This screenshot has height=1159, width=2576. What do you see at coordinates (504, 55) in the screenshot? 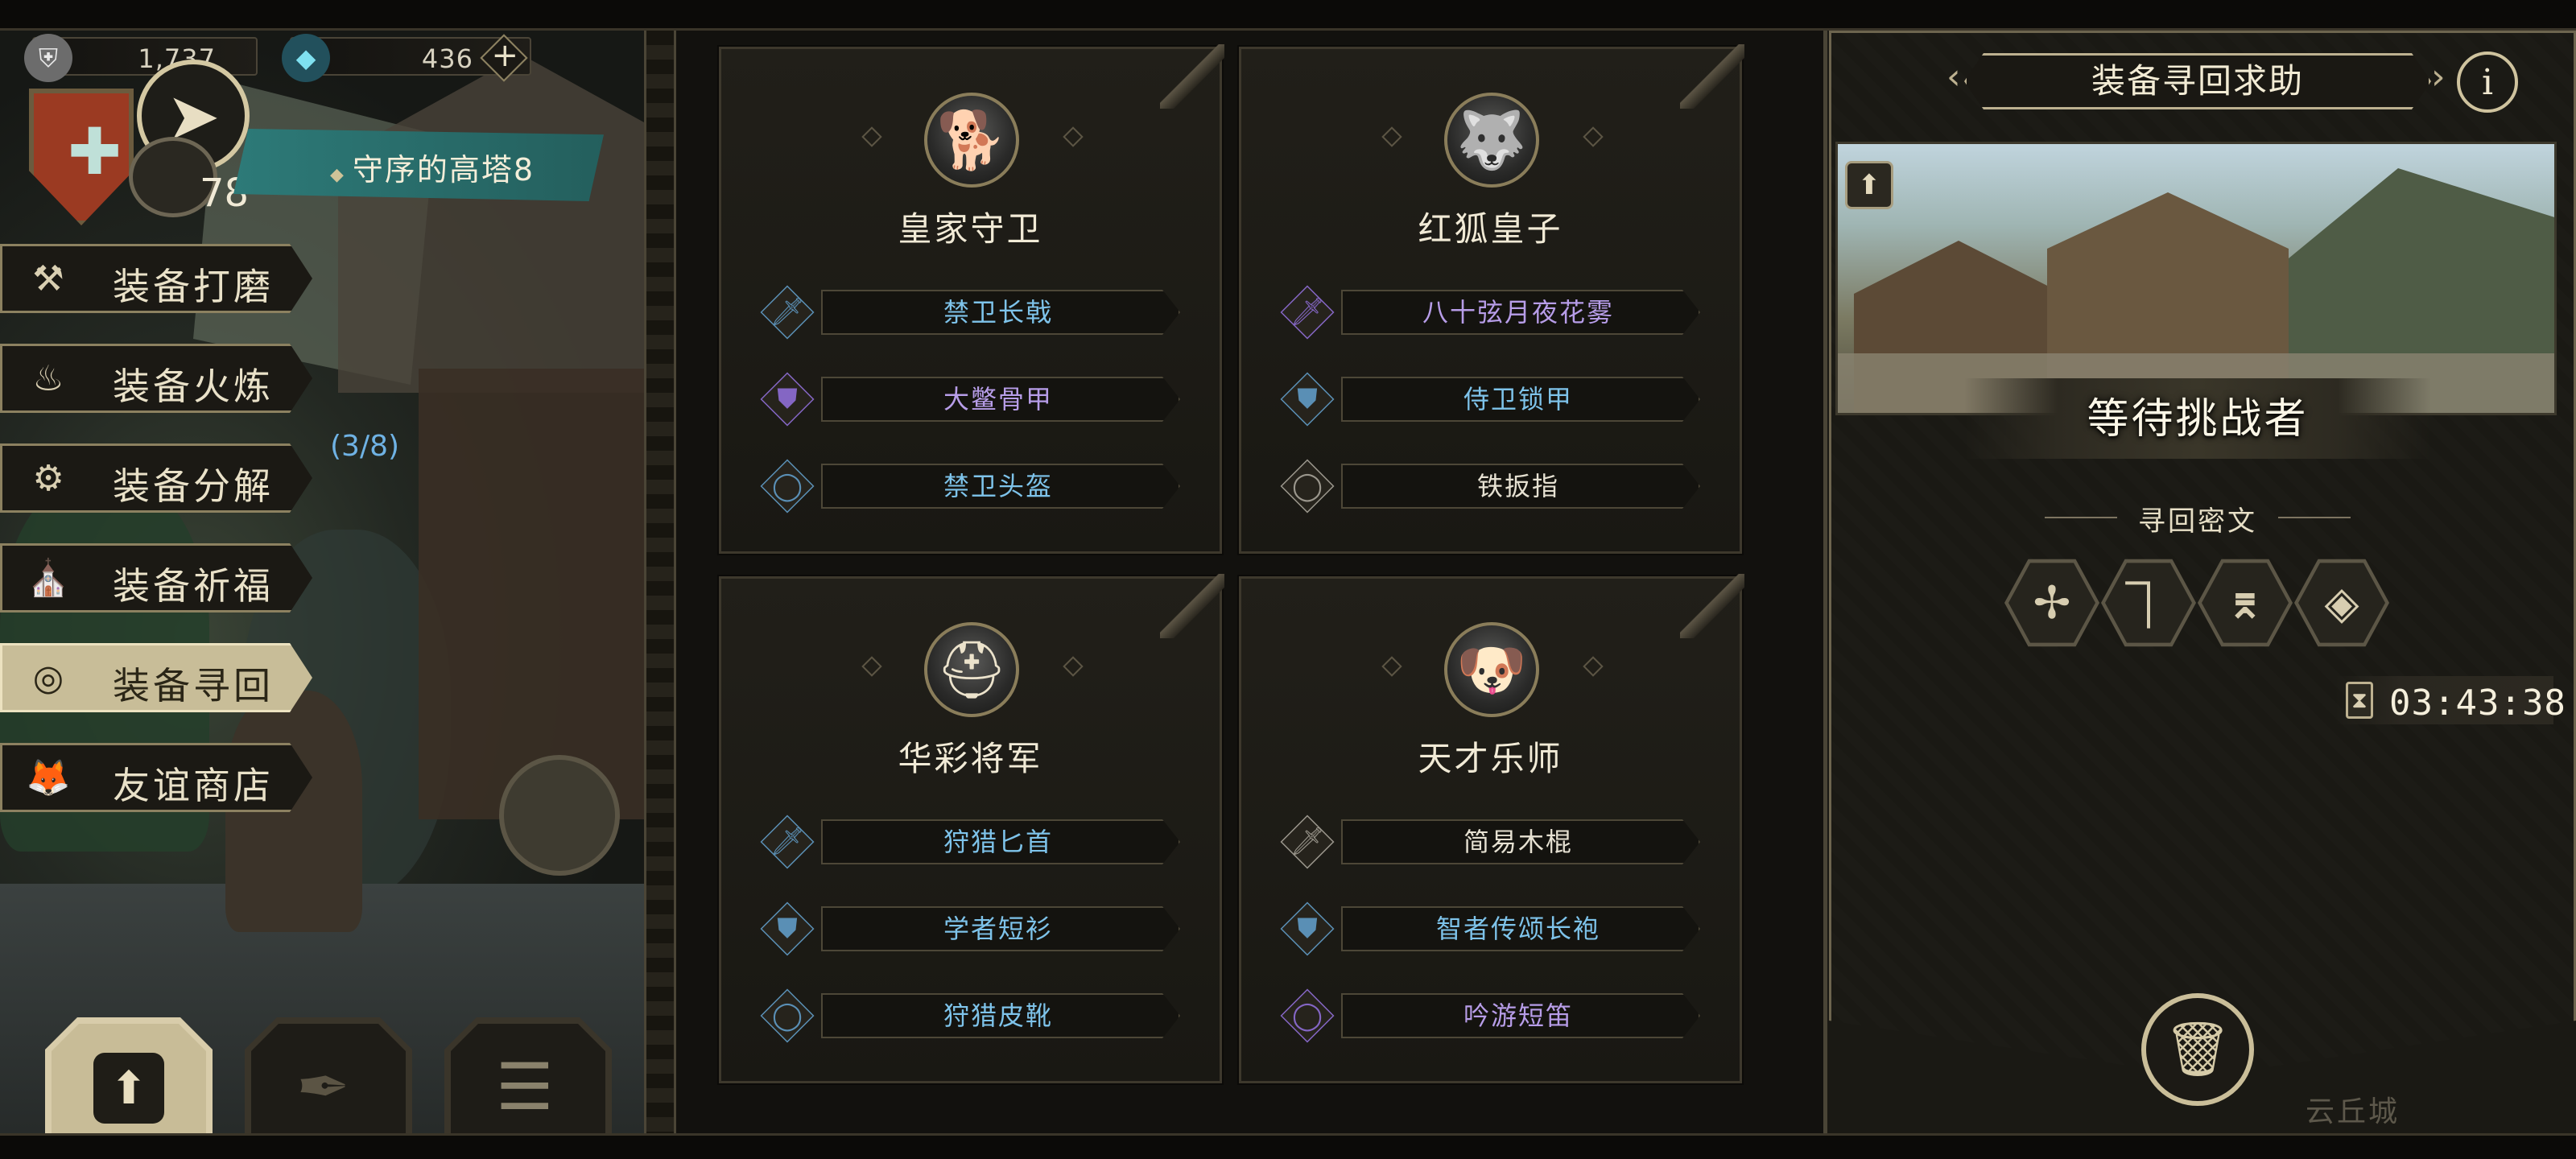
I see `plus-icon: +` at bounding box center [504, 55].